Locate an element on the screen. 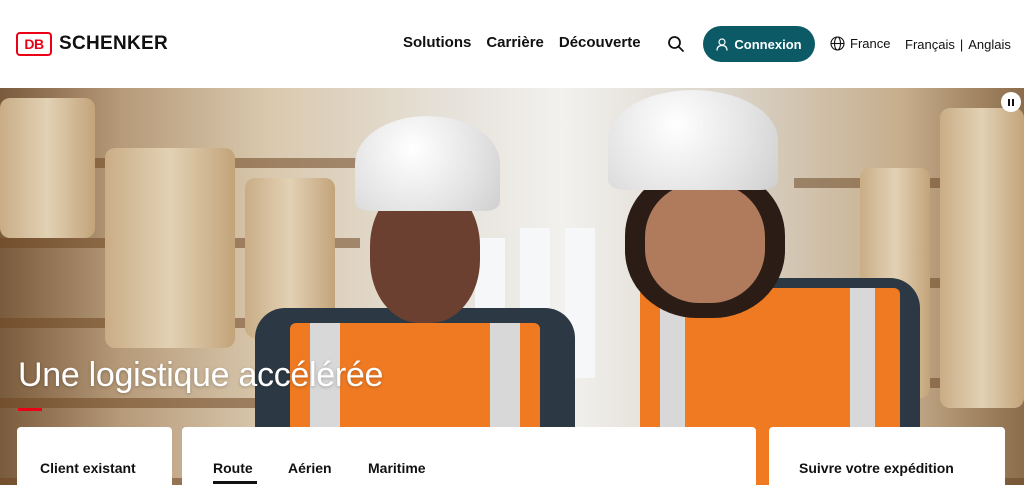  tab-route: Route is located at coordinates (233, 468).